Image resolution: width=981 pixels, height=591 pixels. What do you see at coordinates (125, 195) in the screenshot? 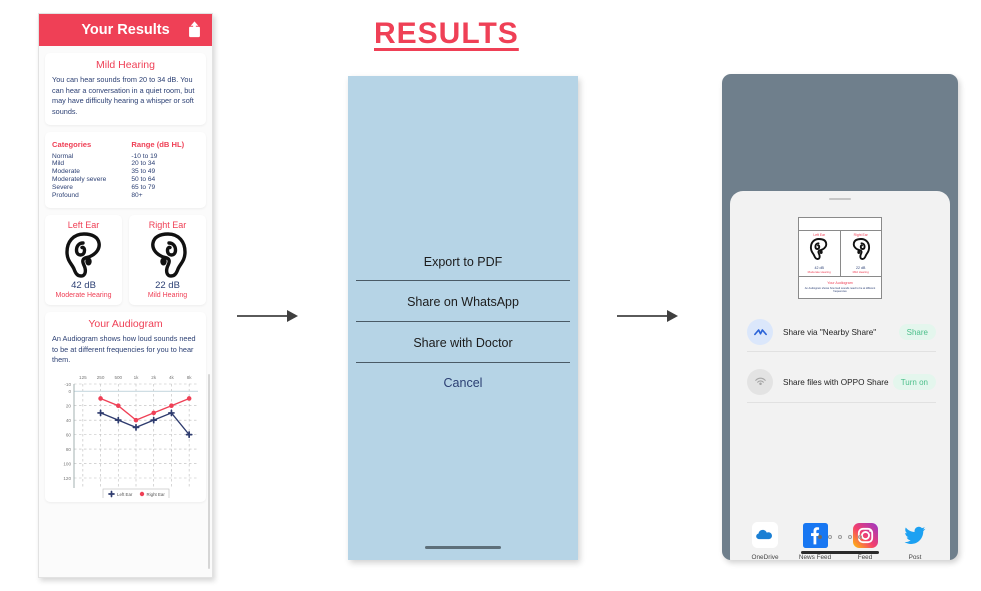
I see `table-row: Profound 80+` at bounding box center [125, 195].